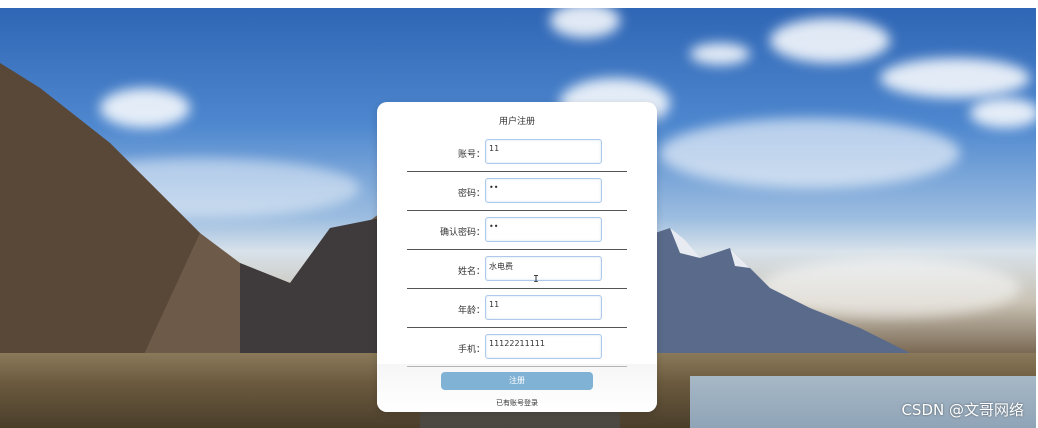 The width and height of the screenshot is (1038, 428). I want to click on account-input: 11, so click(543, 151).